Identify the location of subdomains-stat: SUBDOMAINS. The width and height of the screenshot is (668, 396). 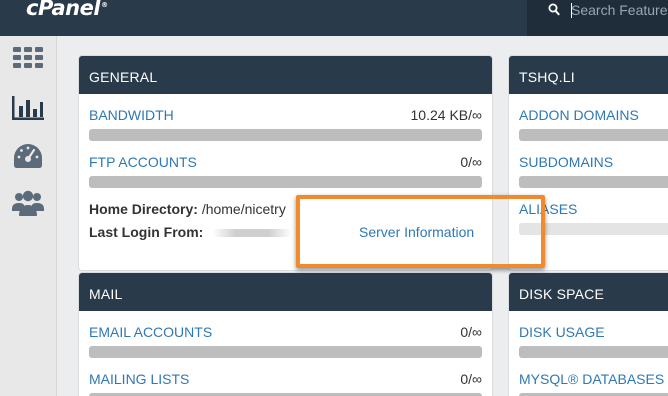
(593, 171).